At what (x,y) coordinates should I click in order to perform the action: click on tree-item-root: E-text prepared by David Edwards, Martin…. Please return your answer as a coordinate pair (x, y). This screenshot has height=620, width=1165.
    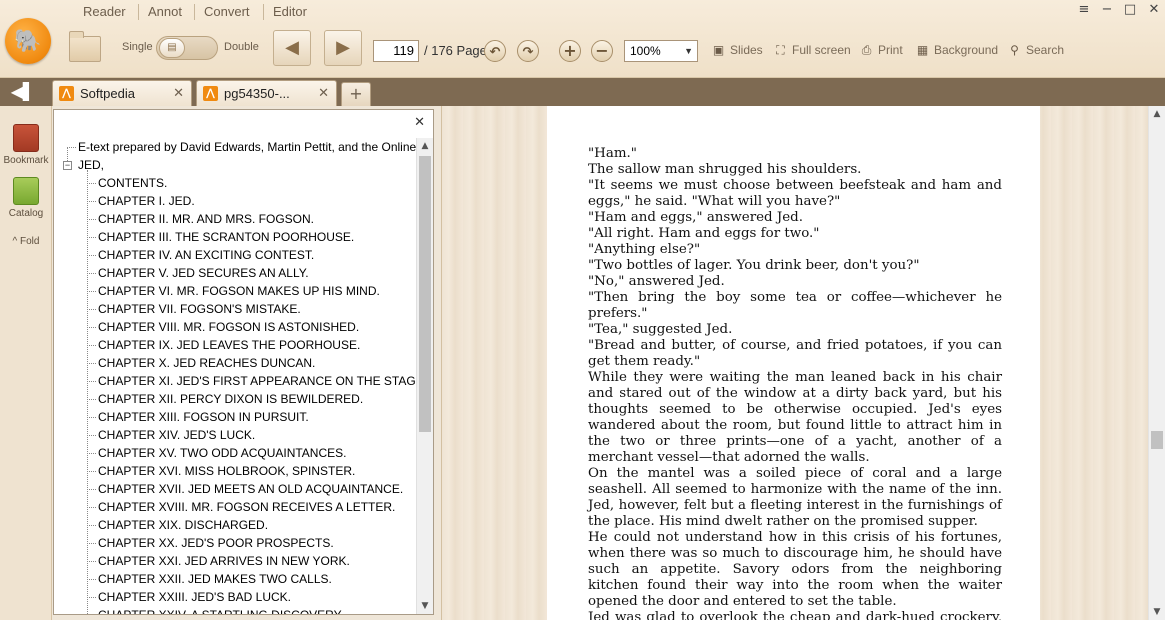
    Looking at the image, I should click on (247, 147).